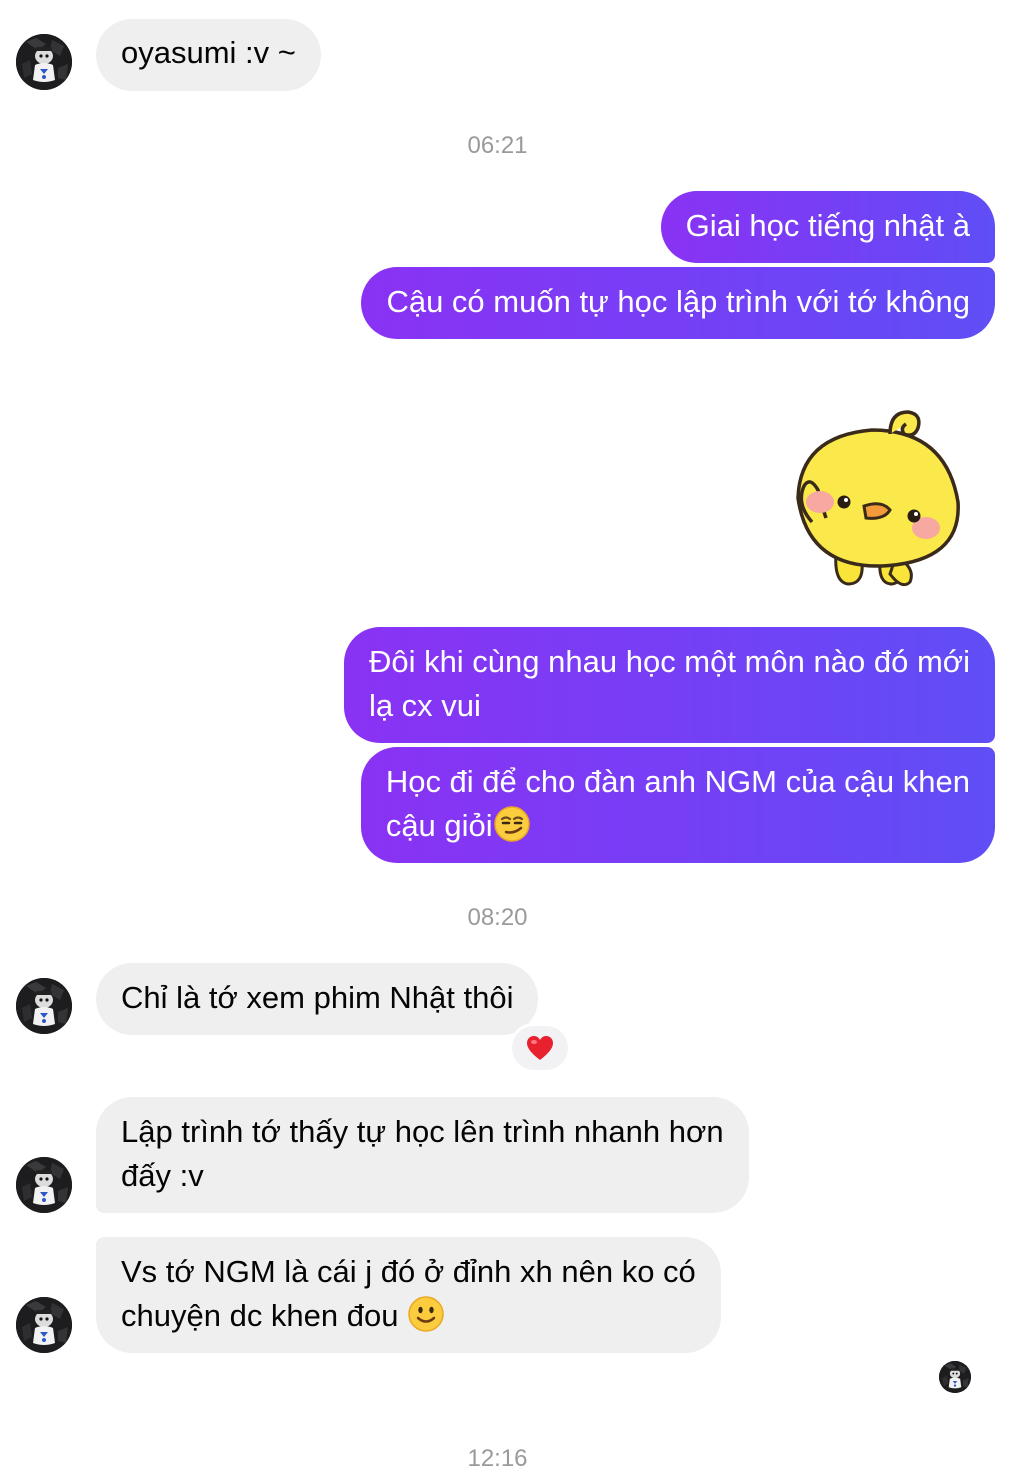 This screenshot has height=1474, width=1011. Describe the element at coordinates (208, 52) in the screenshot. I see `message-text: oyasumi :v ~` at that location.